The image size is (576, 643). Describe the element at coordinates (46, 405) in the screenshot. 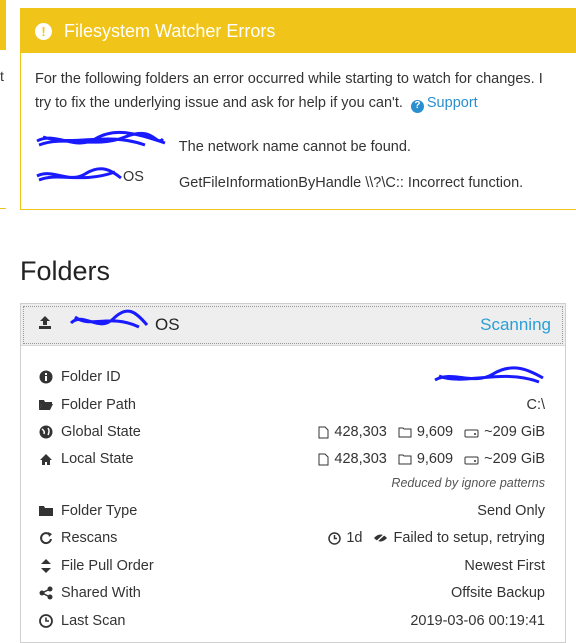

I see `folder-open-icon` at that location.